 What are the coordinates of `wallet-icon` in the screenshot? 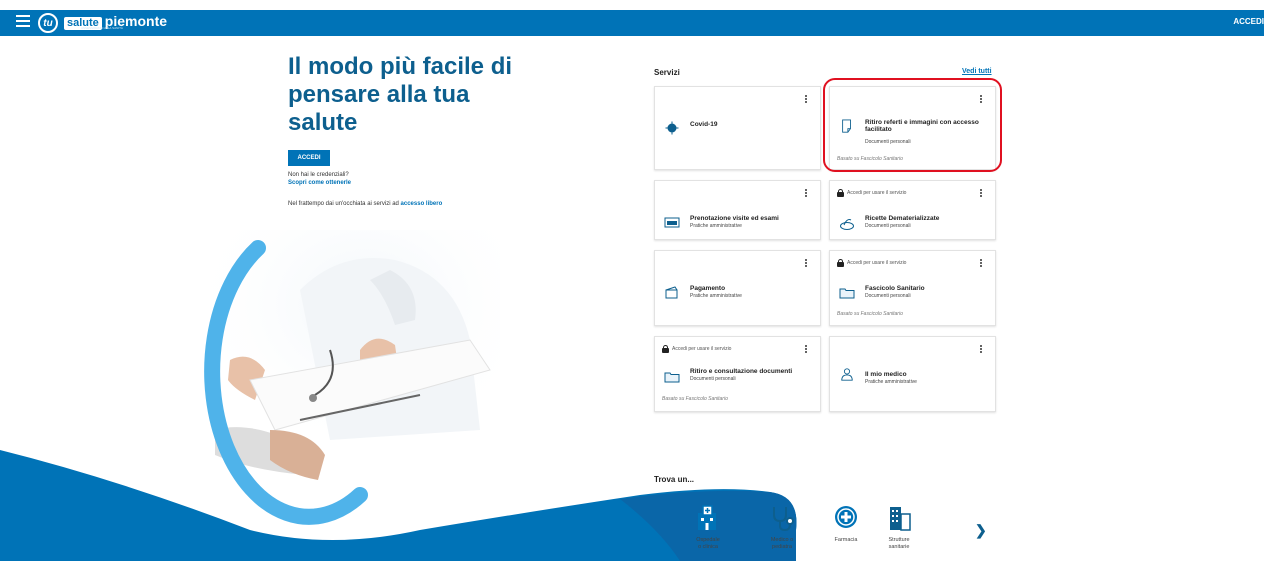 It's located at (671, 292).